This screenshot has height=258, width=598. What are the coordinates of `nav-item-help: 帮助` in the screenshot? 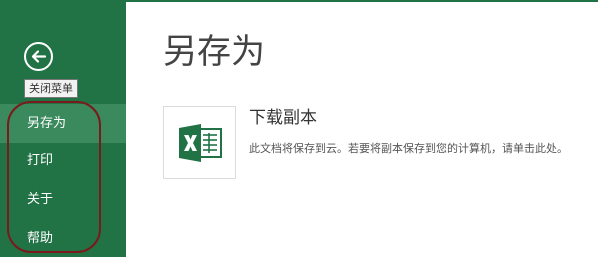 It's located at (63, 238).